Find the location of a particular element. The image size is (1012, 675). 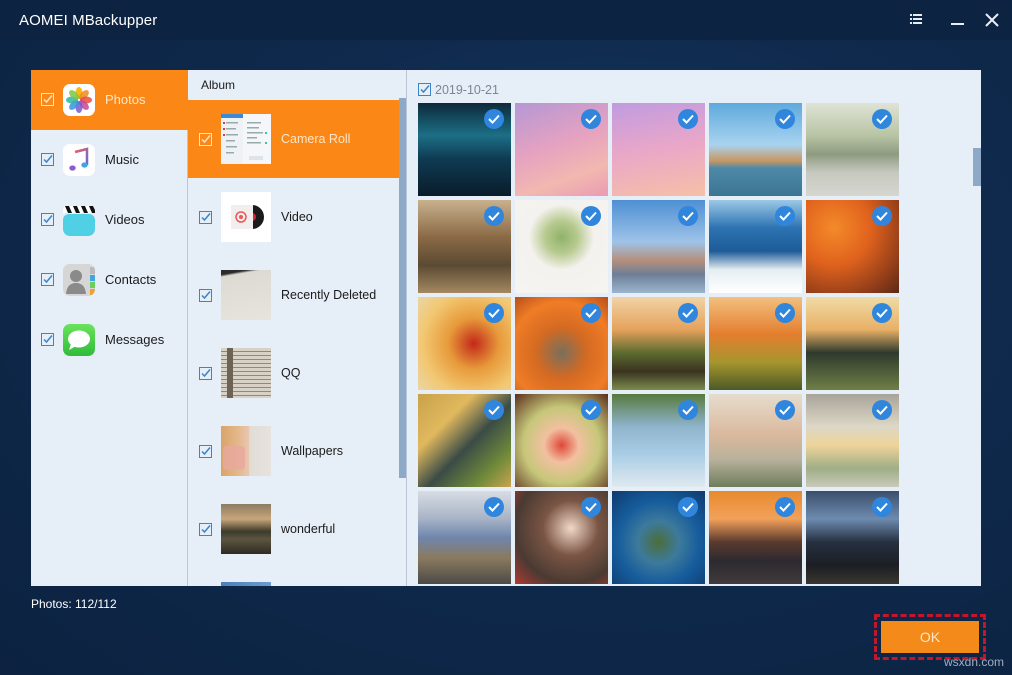

album-label: Video is located at coordinates (297, 217).